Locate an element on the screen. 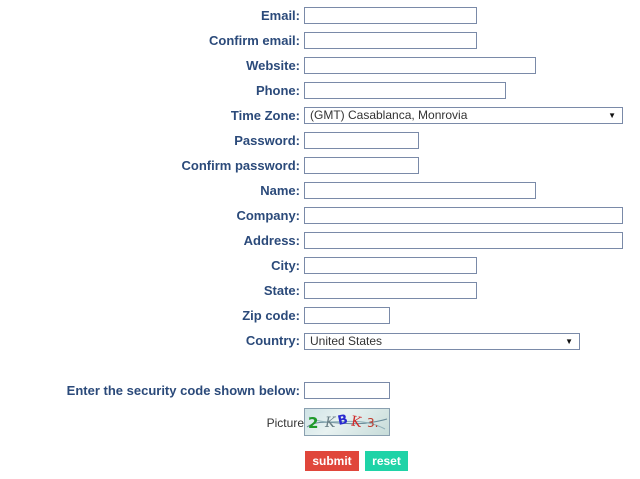 The height and width of the screenshot is (479, 640). company-label: Company: is located at coordinates (268, 215).